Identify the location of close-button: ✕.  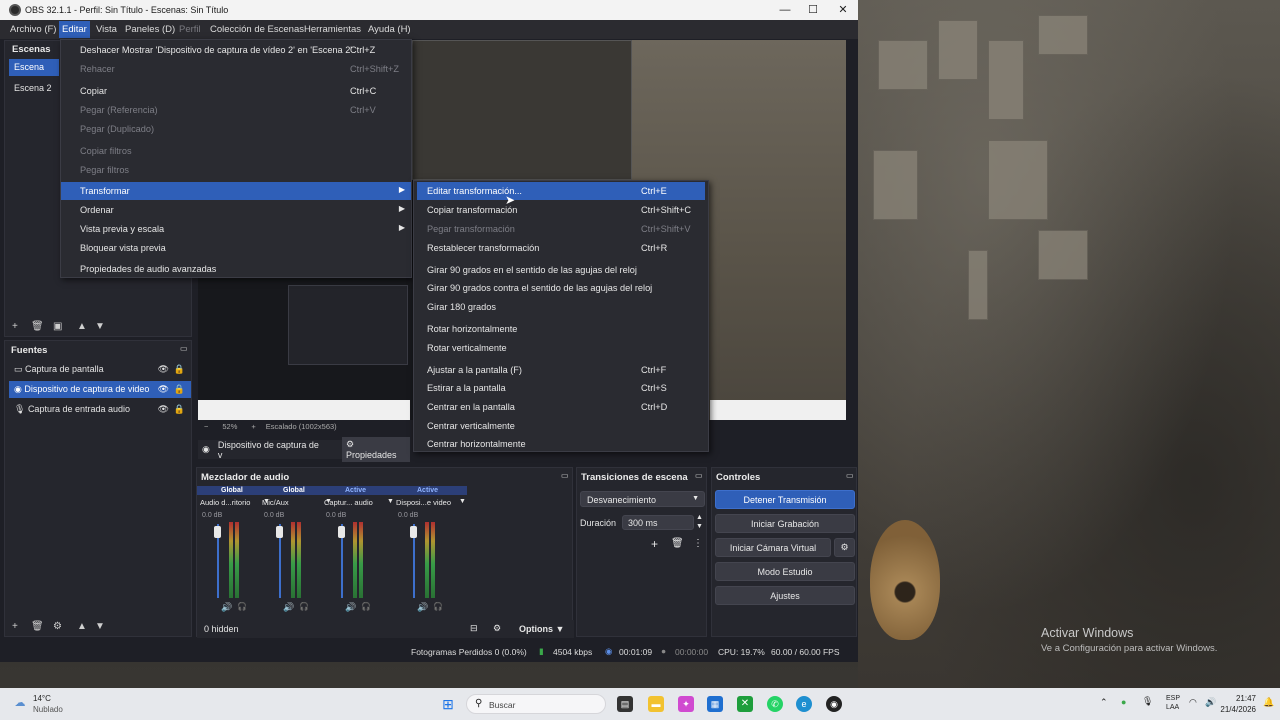
(843, 10).